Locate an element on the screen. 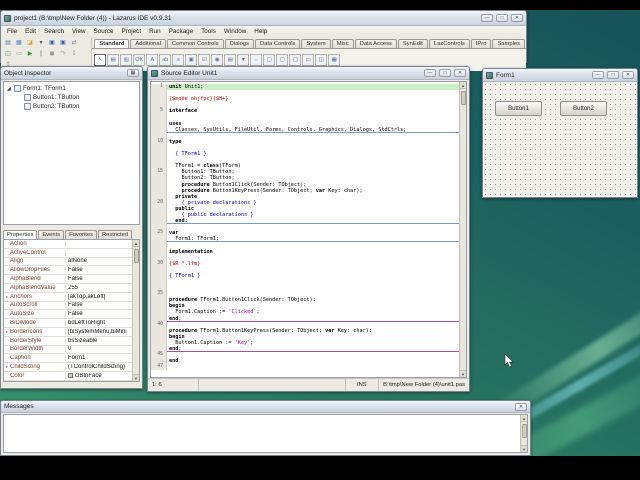 The image size is (640, 480). ttogglebox-icon: ▣ is located at coordinates (191, 60).